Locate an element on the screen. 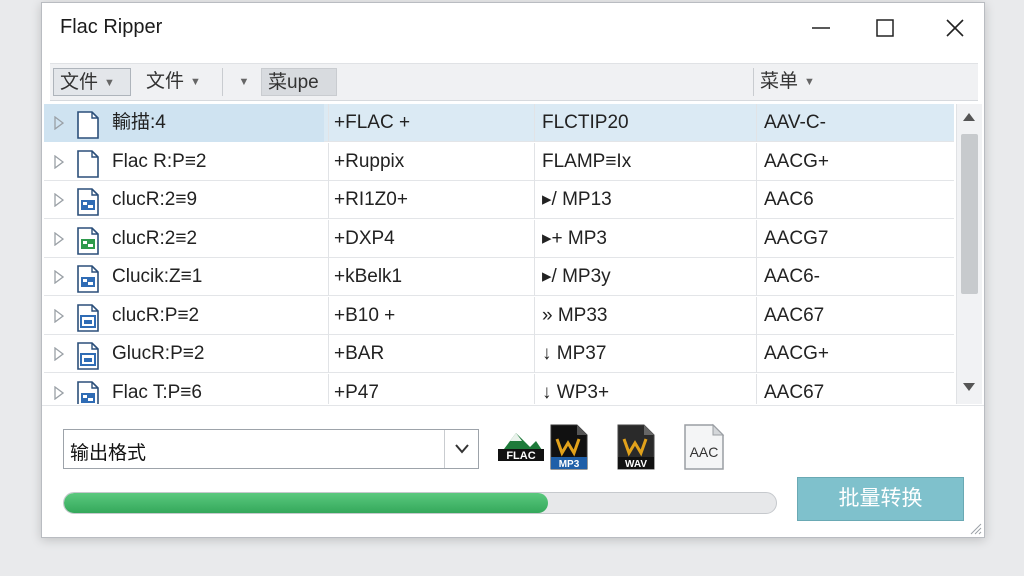 The width and height of the screenshot is (1024, 576). mp3-format-icon: MP3 is located at coordinates (569, 449).